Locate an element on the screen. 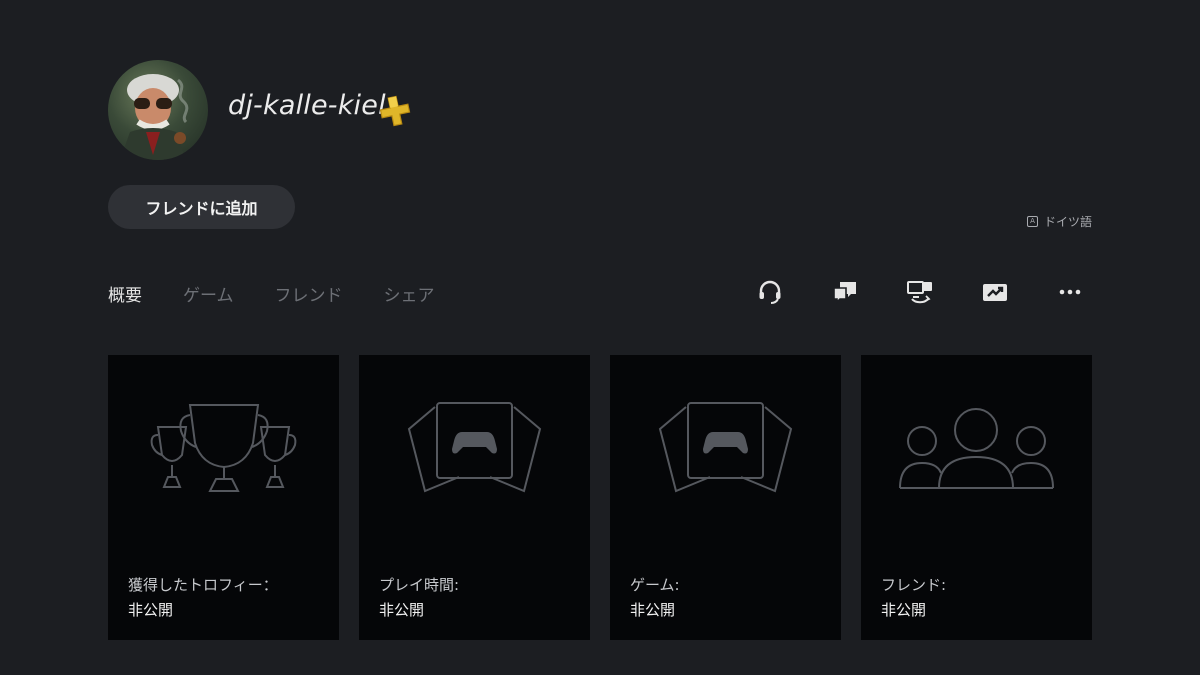  trophies-value: 非公開 is located at coordinates (151, 610).